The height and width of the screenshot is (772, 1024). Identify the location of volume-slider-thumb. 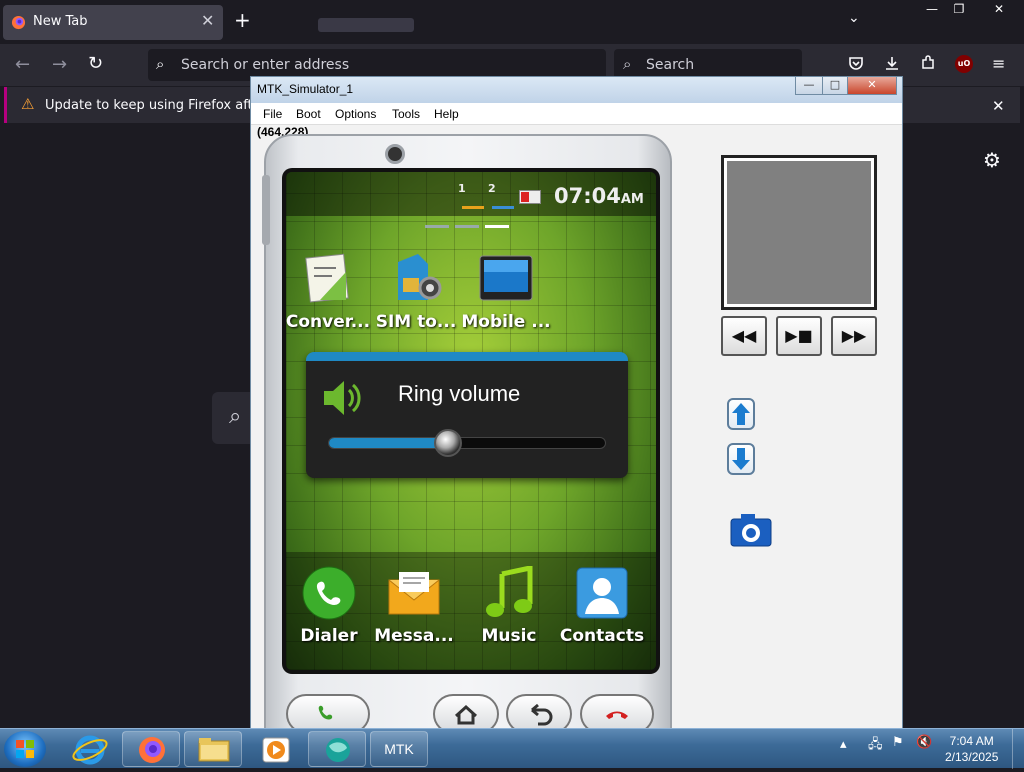
(448, 443).